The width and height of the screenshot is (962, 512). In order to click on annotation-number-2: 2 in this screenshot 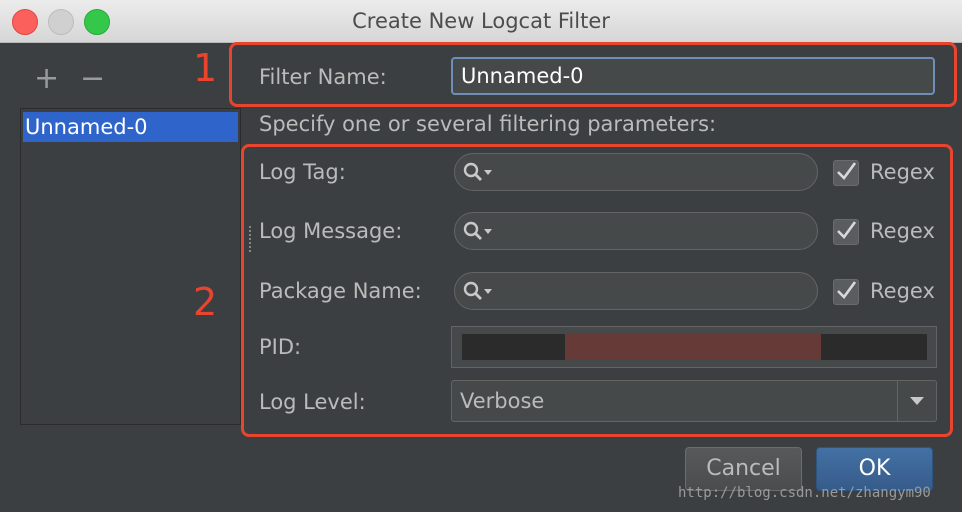, I will do `click(205, 302)`.